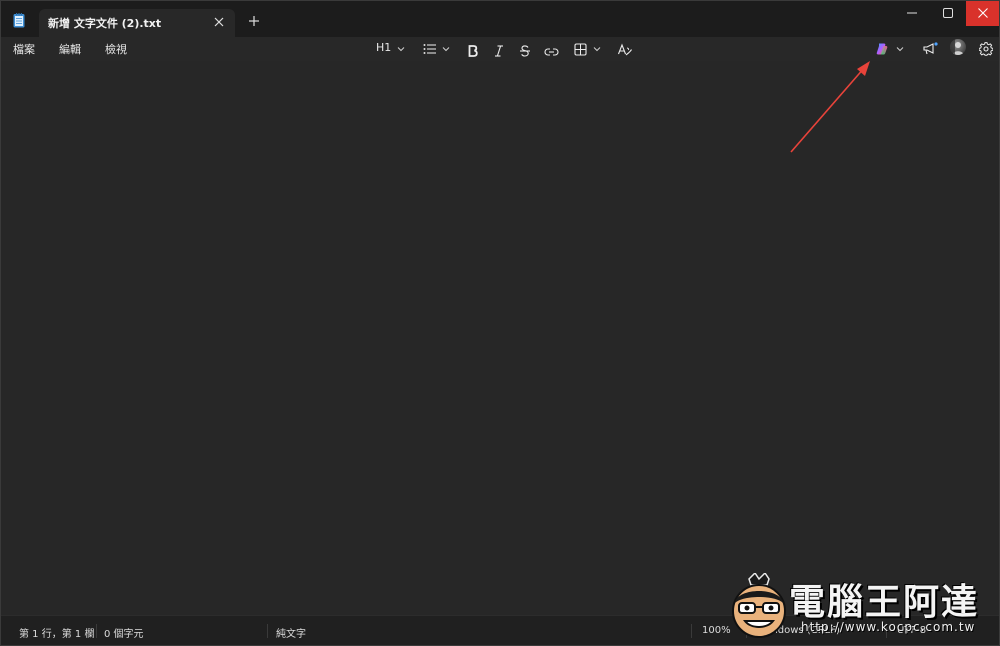 The width and height of the screenshot is (1000, 646). I want to click on minimize-icon, so click(912, 13).